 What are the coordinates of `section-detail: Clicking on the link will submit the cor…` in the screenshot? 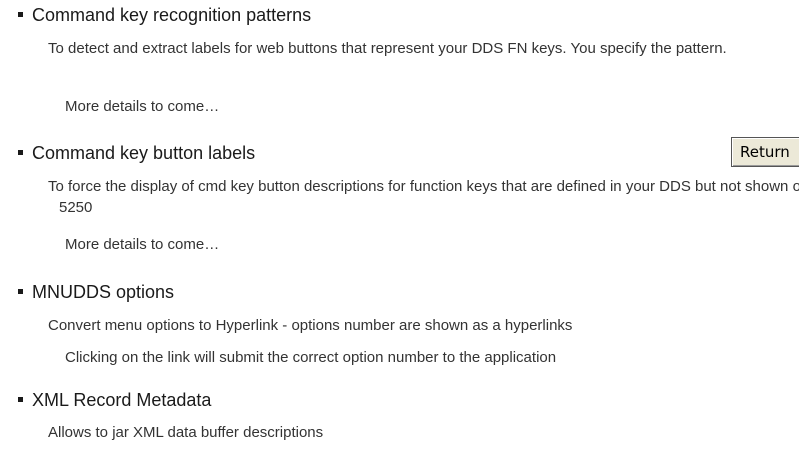 It's located at (311, 357).